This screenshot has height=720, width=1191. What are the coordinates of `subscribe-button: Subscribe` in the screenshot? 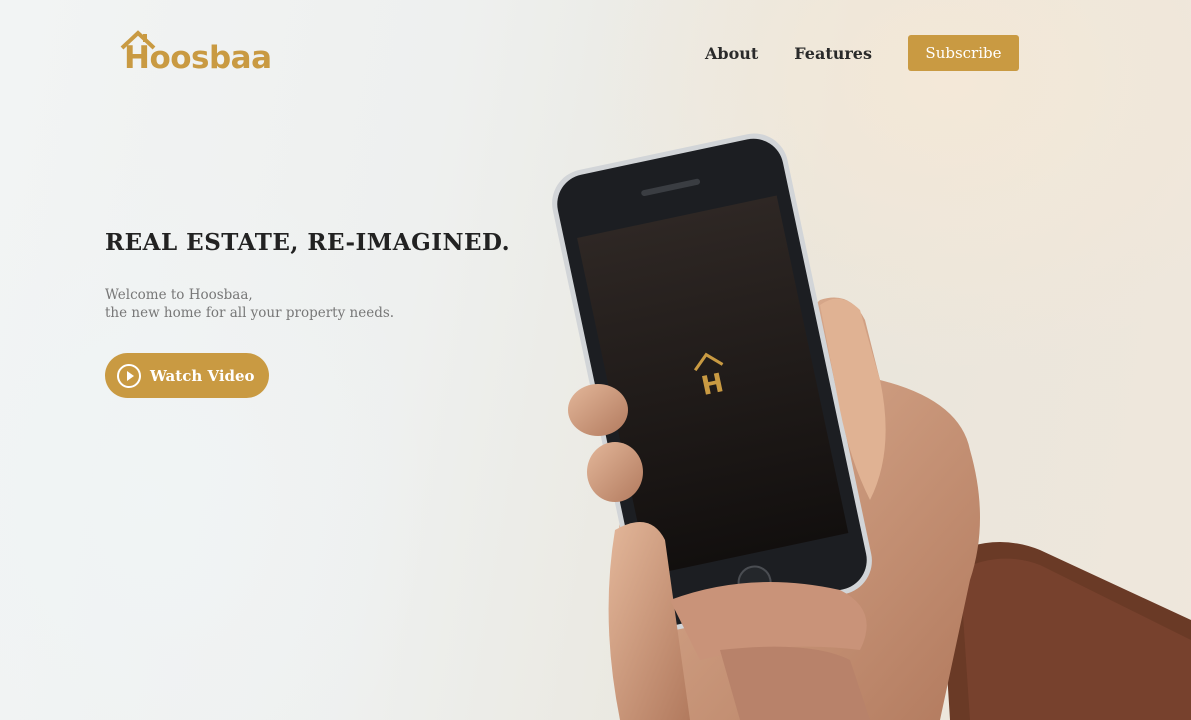 It's located at (963, 53).